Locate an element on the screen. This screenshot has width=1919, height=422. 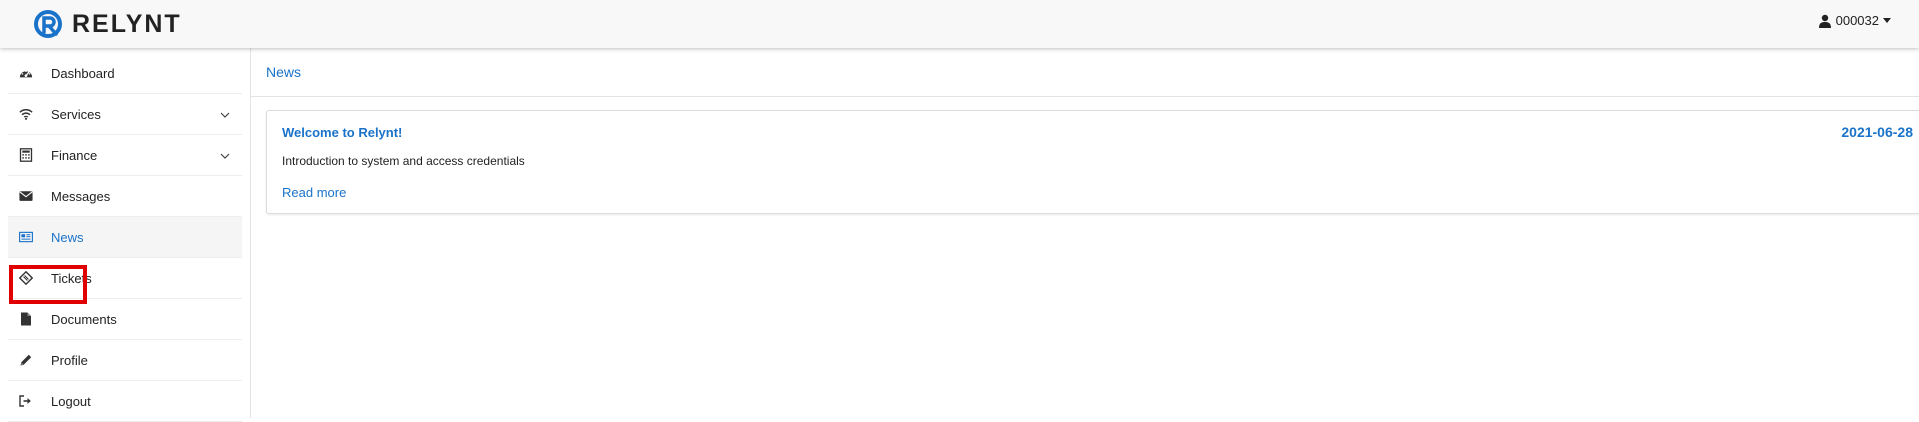
sidebar-item-tickets: Tickets is located at coordinates (125, 278).